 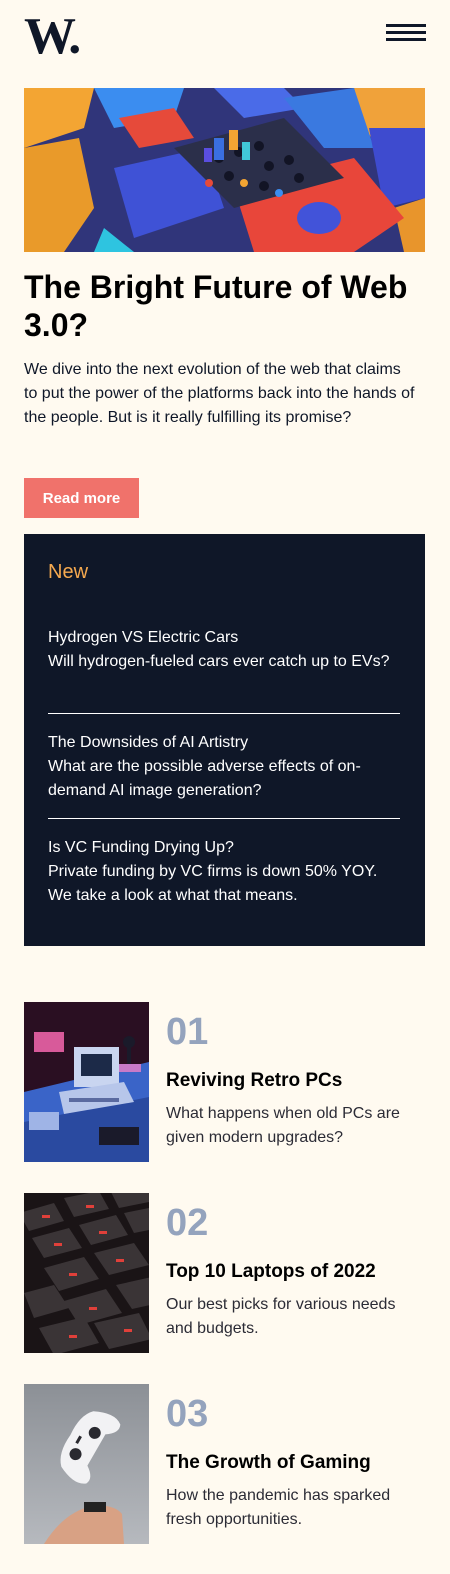 I want to click on hero-image, so click(x=224, y=170).